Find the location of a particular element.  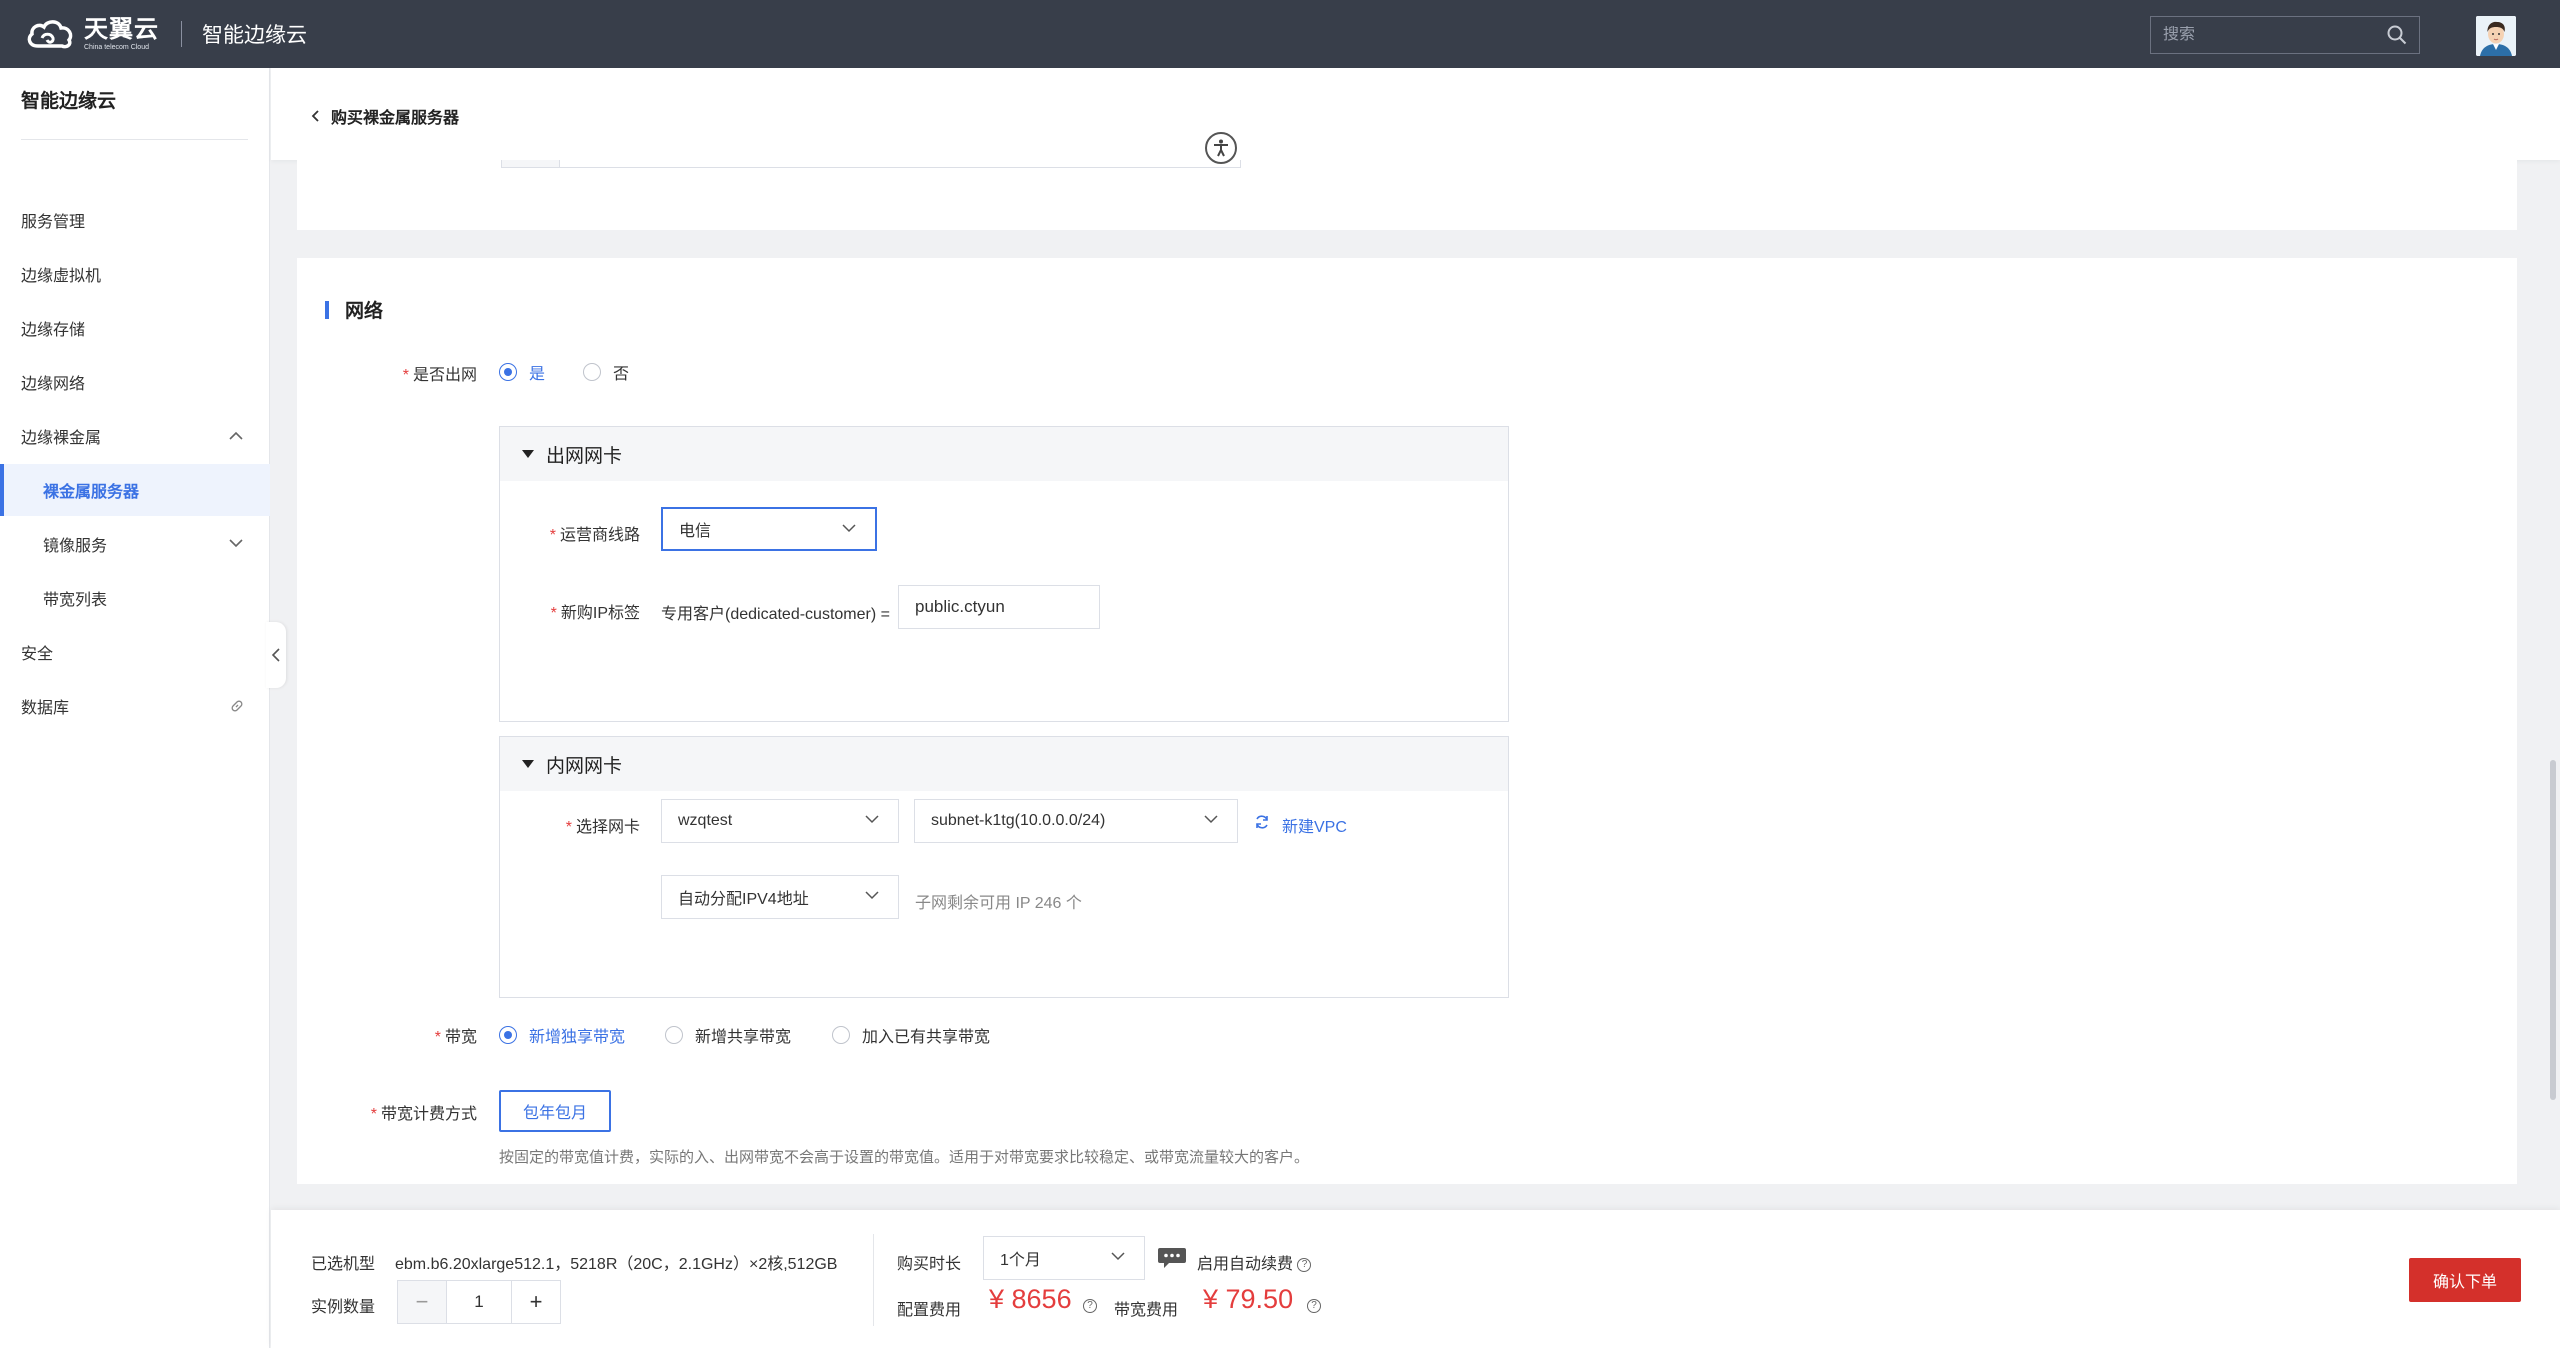

sidebar-divider is located at coordinates (134, 139).